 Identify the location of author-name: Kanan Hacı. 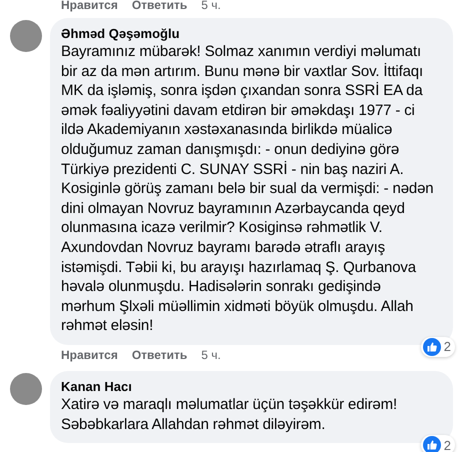
(251, 386).